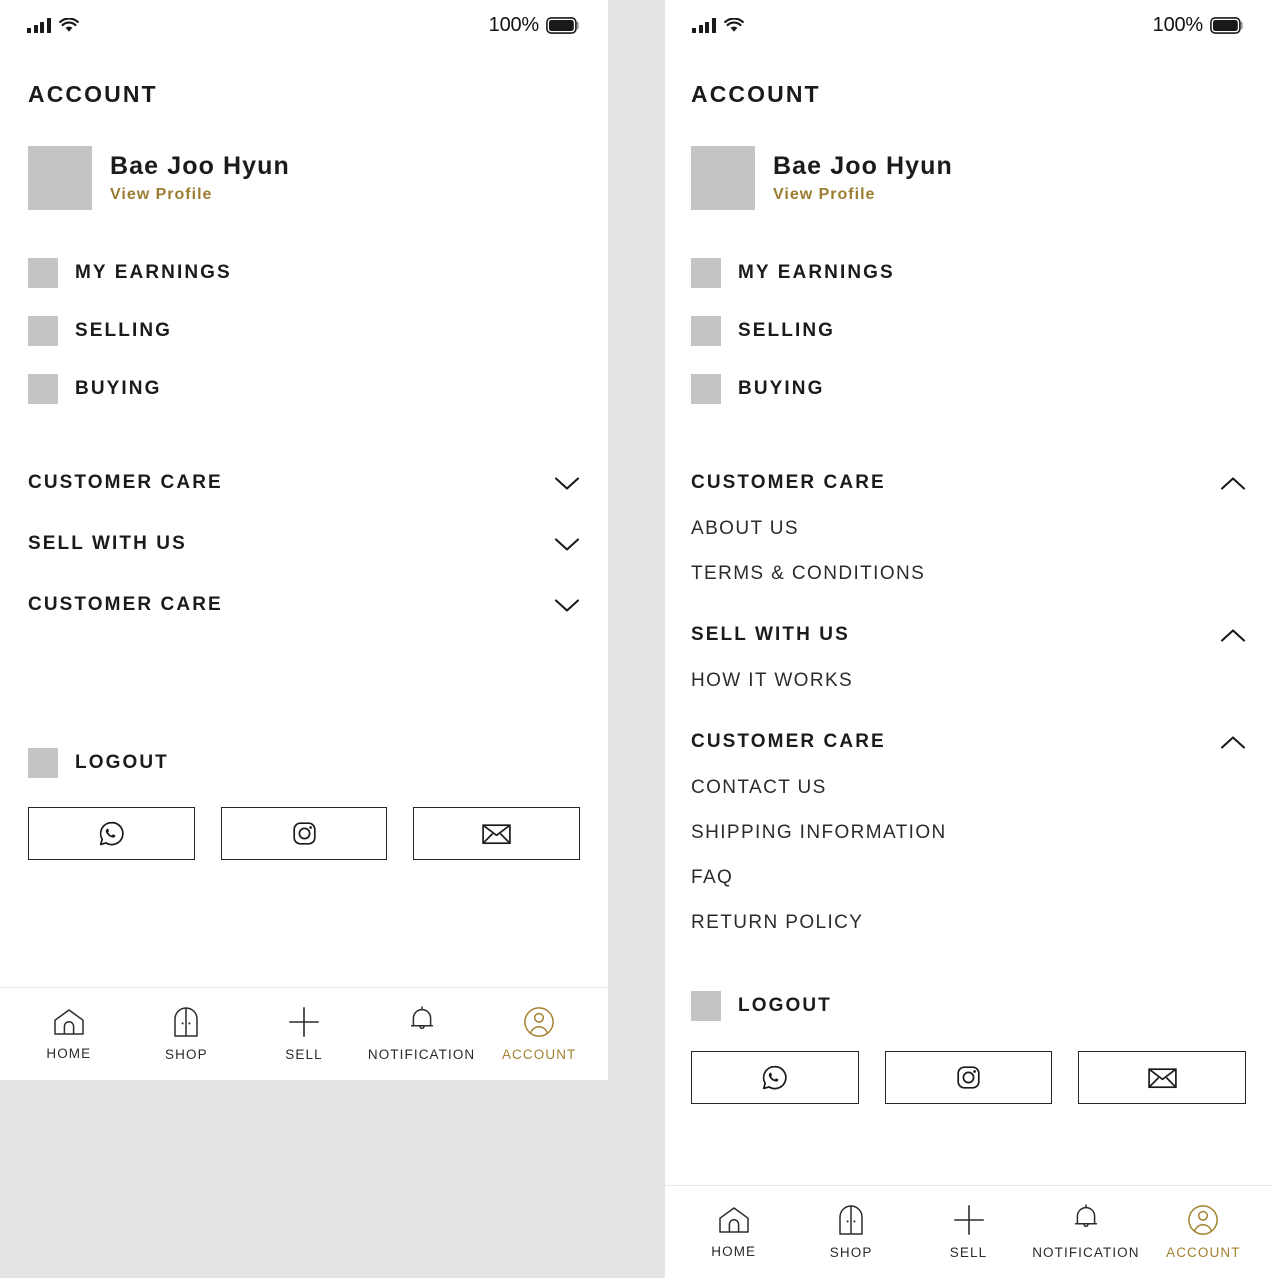 The width and height of the screenshot is (1272, 1278). What do you see at coordinates (539, 1054) in the screenshot?
I see `tab-label: ACCOUNT` at bounding box center [539, 1054].